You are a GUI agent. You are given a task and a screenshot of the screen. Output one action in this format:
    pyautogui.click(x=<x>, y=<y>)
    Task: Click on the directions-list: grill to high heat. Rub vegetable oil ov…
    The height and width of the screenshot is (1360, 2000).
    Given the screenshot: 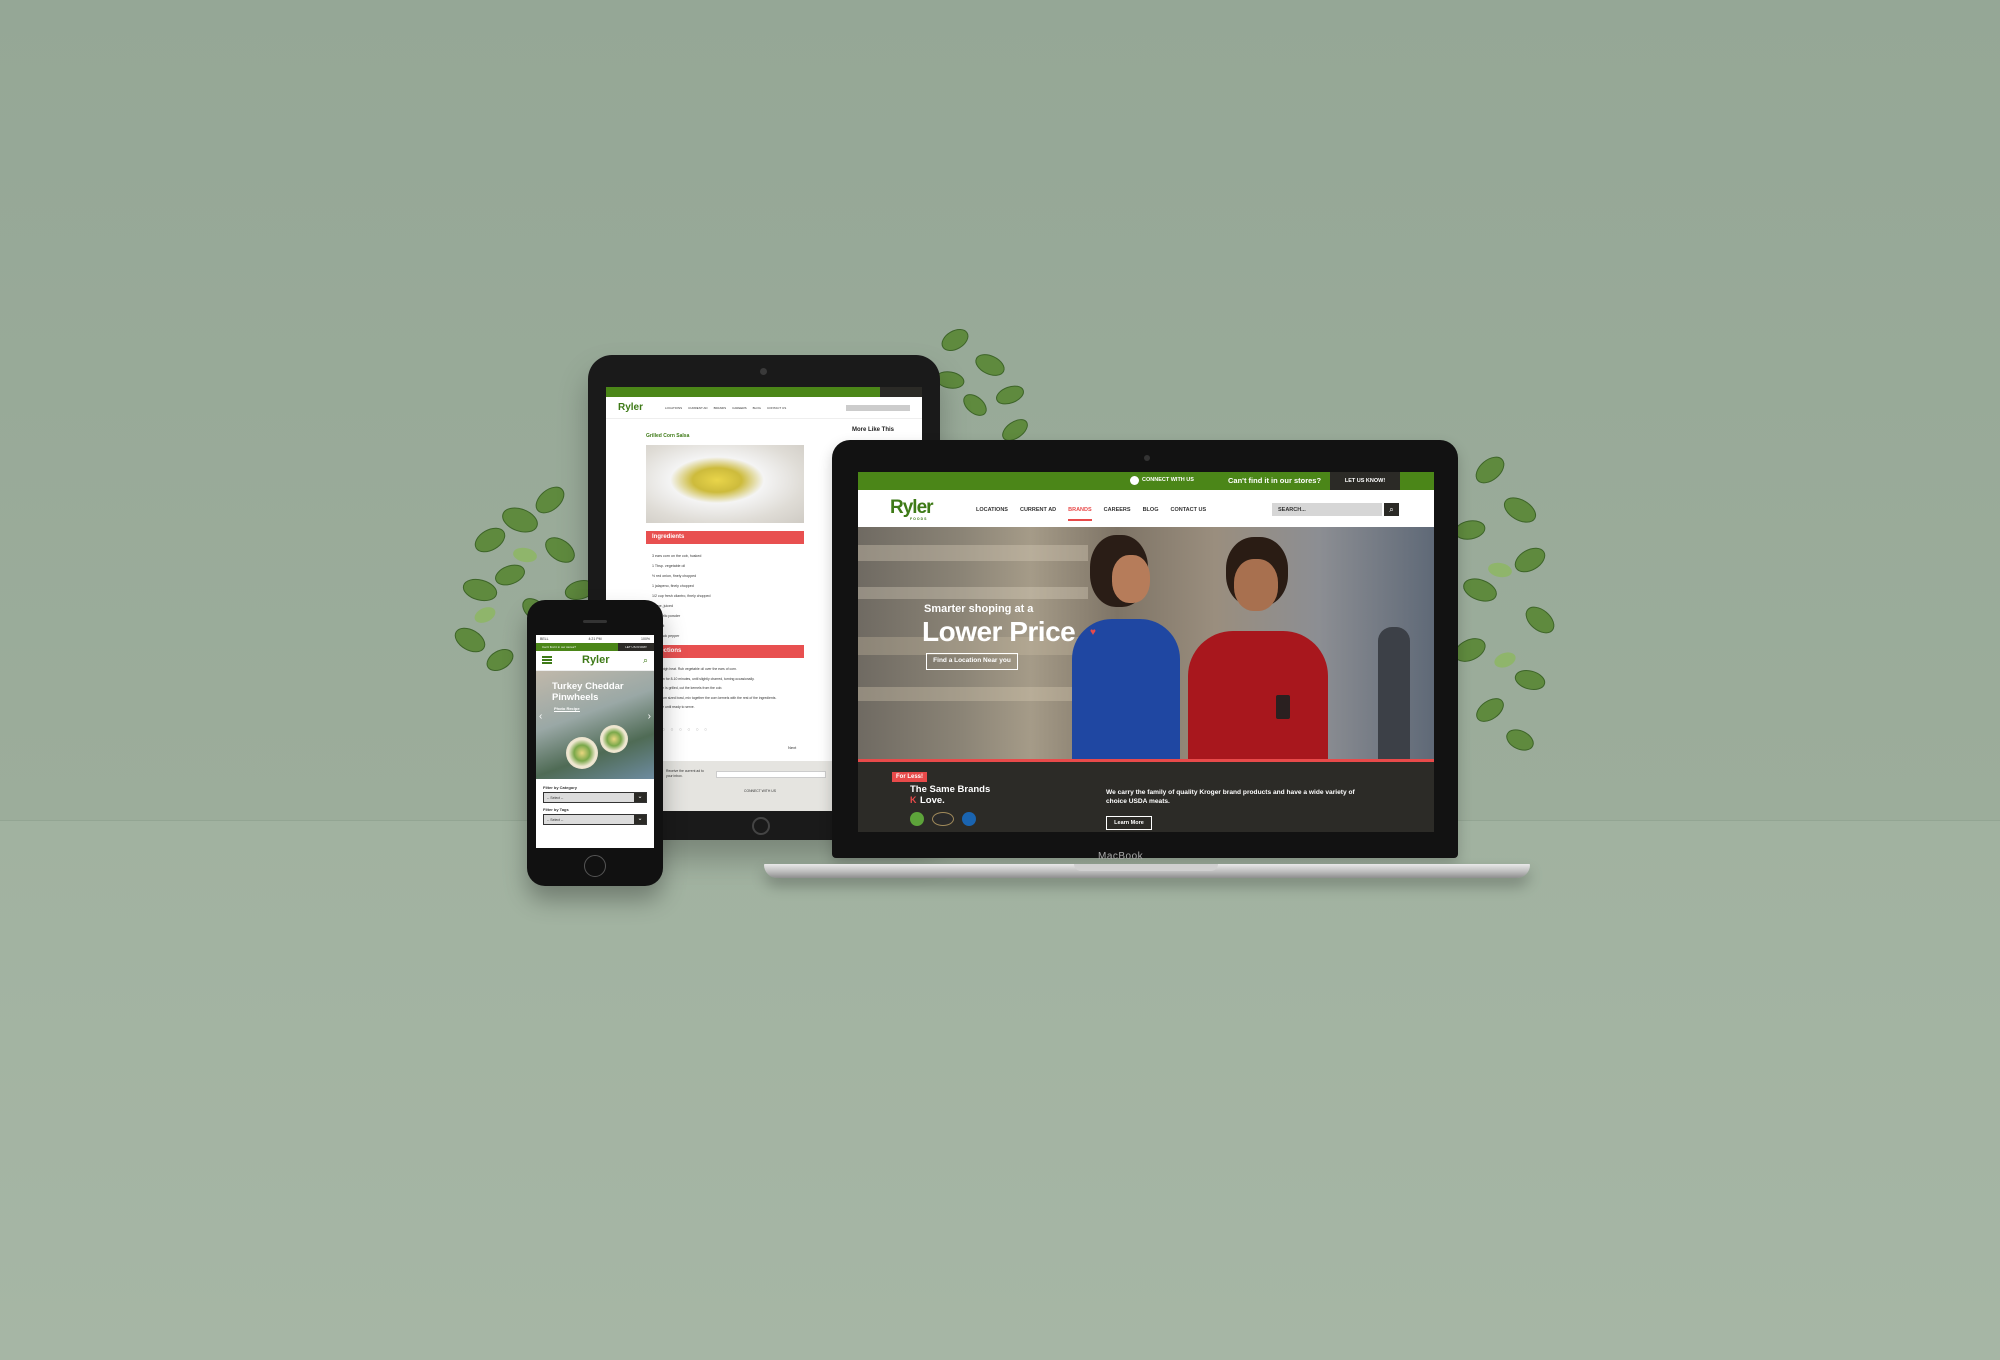 What is the action you would take?
    pyautogui.click(x=714, y=689)
    